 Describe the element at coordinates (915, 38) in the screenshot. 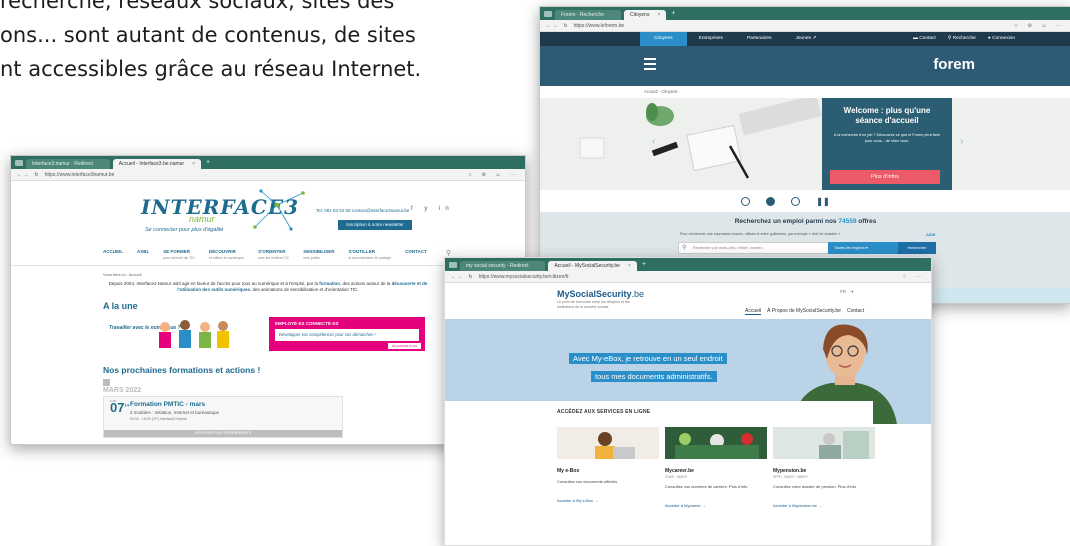

I see `chat-icon: ▬` at that location.